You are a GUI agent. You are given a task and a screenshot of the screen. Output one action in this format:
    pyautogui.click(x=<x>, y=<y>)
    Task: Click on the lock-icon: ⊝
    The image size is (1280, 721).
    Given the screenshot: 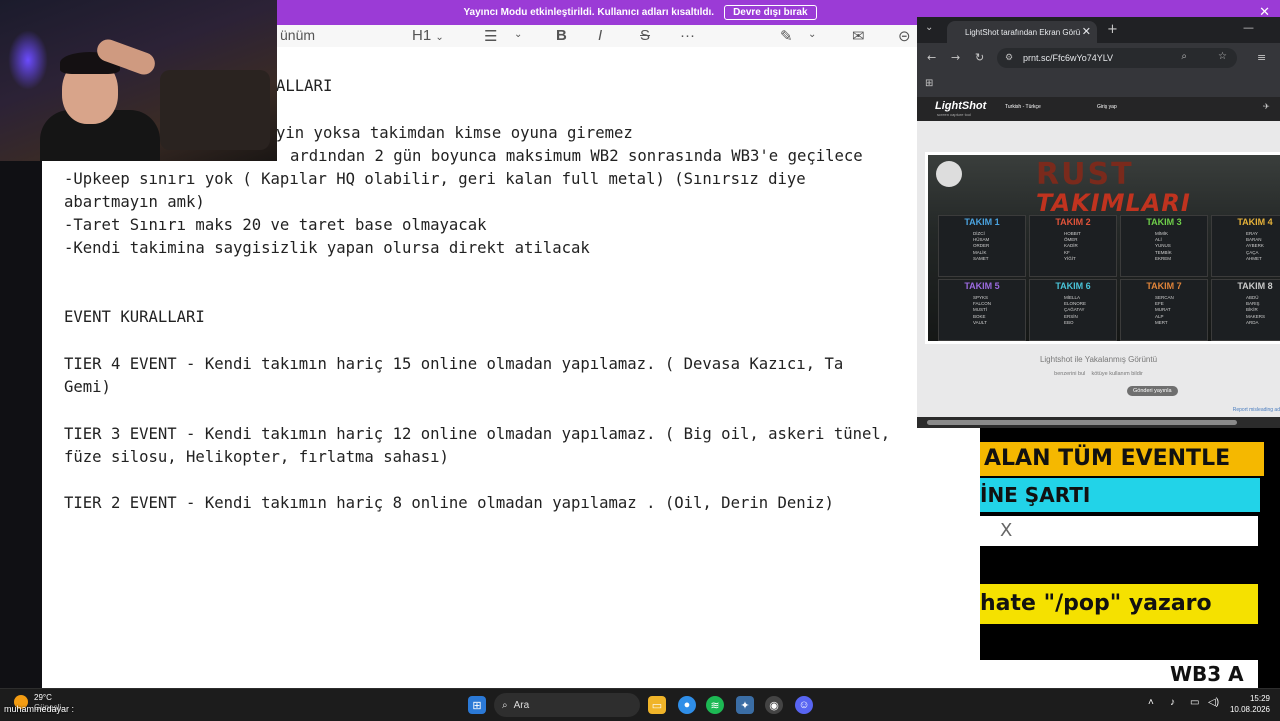 What is the action you would take?
    pyautogui.click(x=904, y=36)
    